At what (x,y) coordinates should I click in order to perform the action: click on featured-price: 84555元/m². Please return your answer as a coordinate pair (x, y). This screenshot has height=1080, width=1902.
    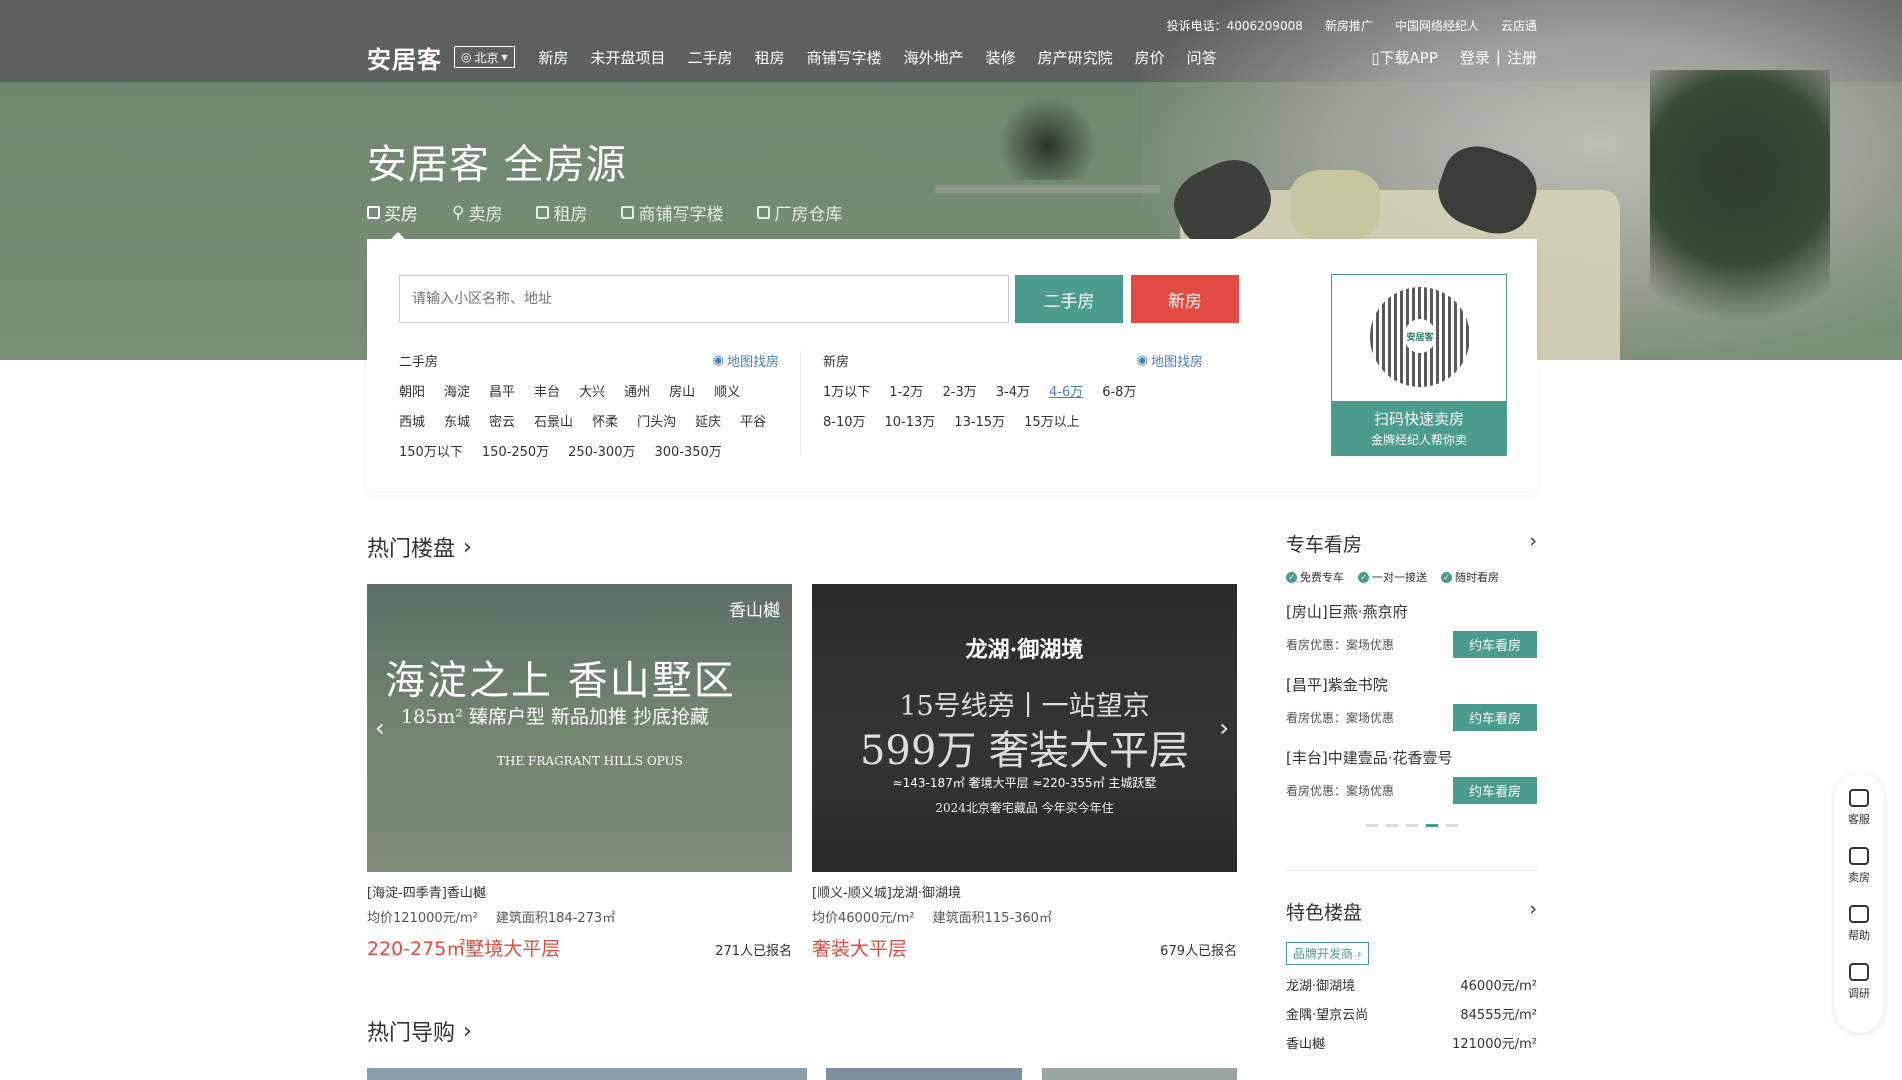
    Looking at the image, I should click on (1498, 1015).